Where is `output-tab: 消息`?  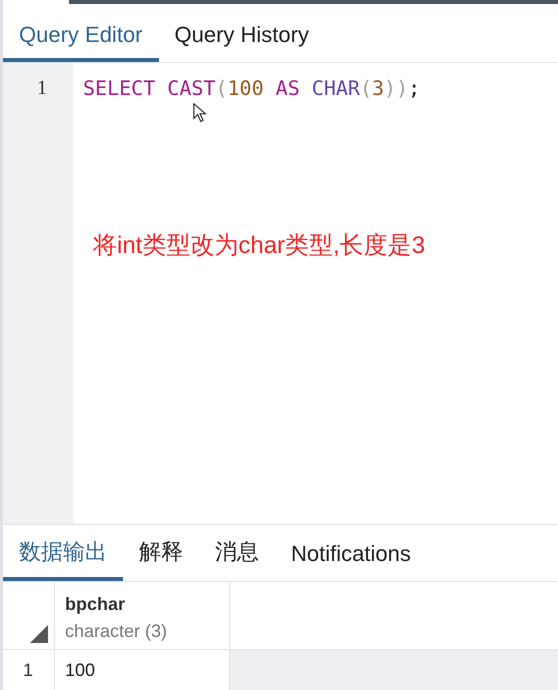
output-tab: 消息 is located at coordinates (237, 559).